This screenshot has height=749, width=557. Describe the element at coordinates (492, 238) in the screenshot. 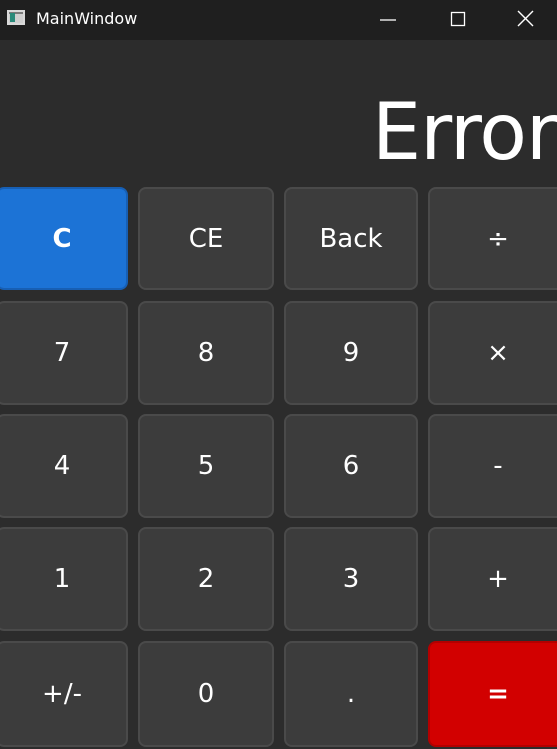

I see `divide-button: ÷` at that location.